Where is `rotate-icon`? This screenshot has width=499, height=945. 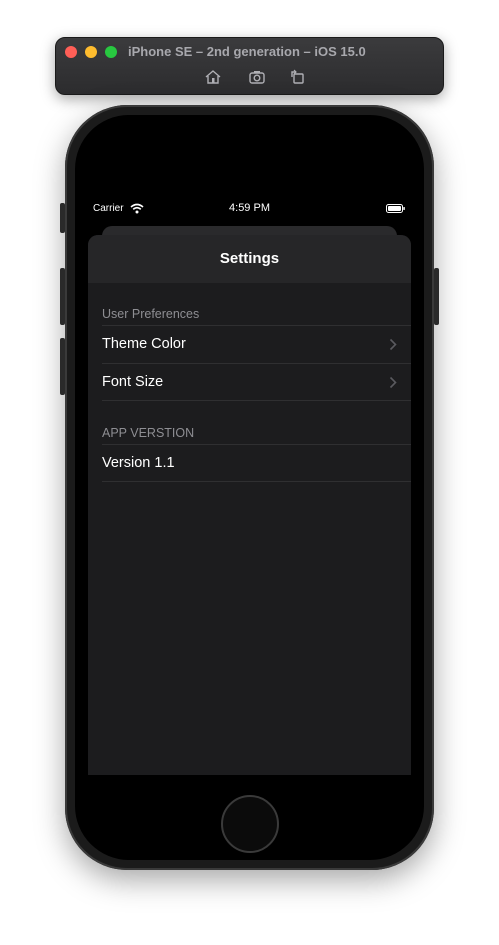
rotate-icon is located at coordinates (297, 77).